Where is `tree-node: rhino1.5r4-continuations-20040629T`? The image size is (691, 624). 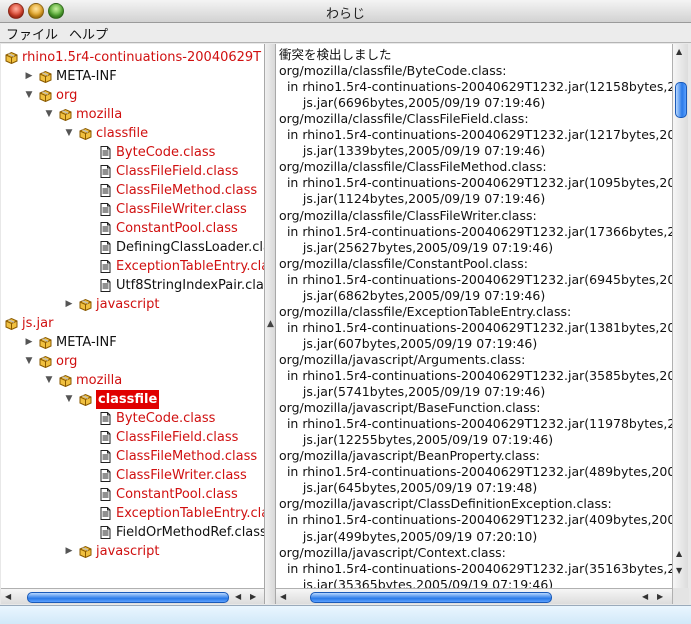 tree-node: rhino1.5r4-continuations-20040629T is located at coordinates (132, 57).